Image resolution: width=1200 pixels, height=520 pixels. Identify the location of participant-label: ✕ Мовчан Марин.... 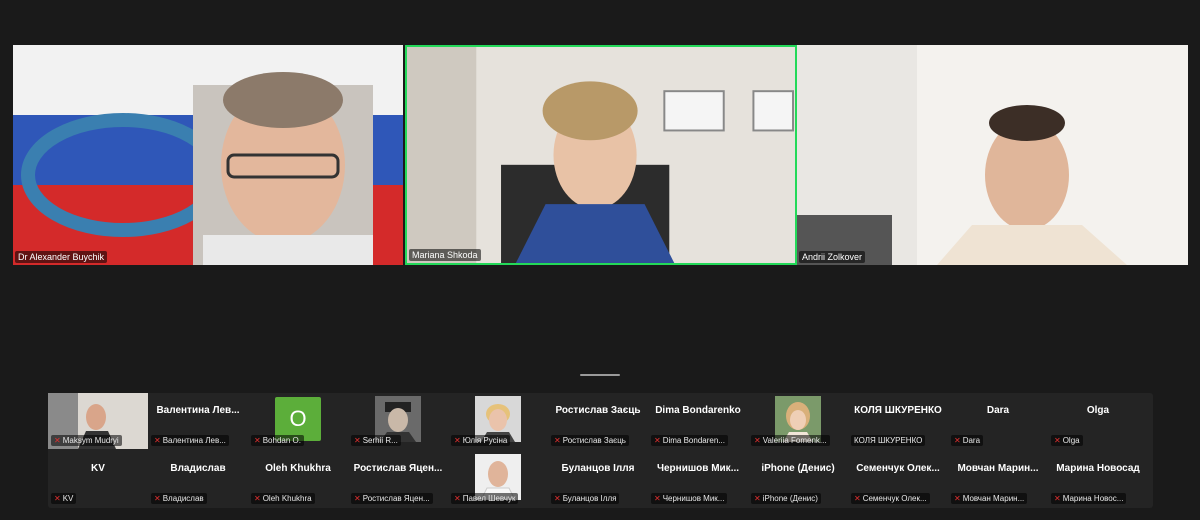
(989, 498).